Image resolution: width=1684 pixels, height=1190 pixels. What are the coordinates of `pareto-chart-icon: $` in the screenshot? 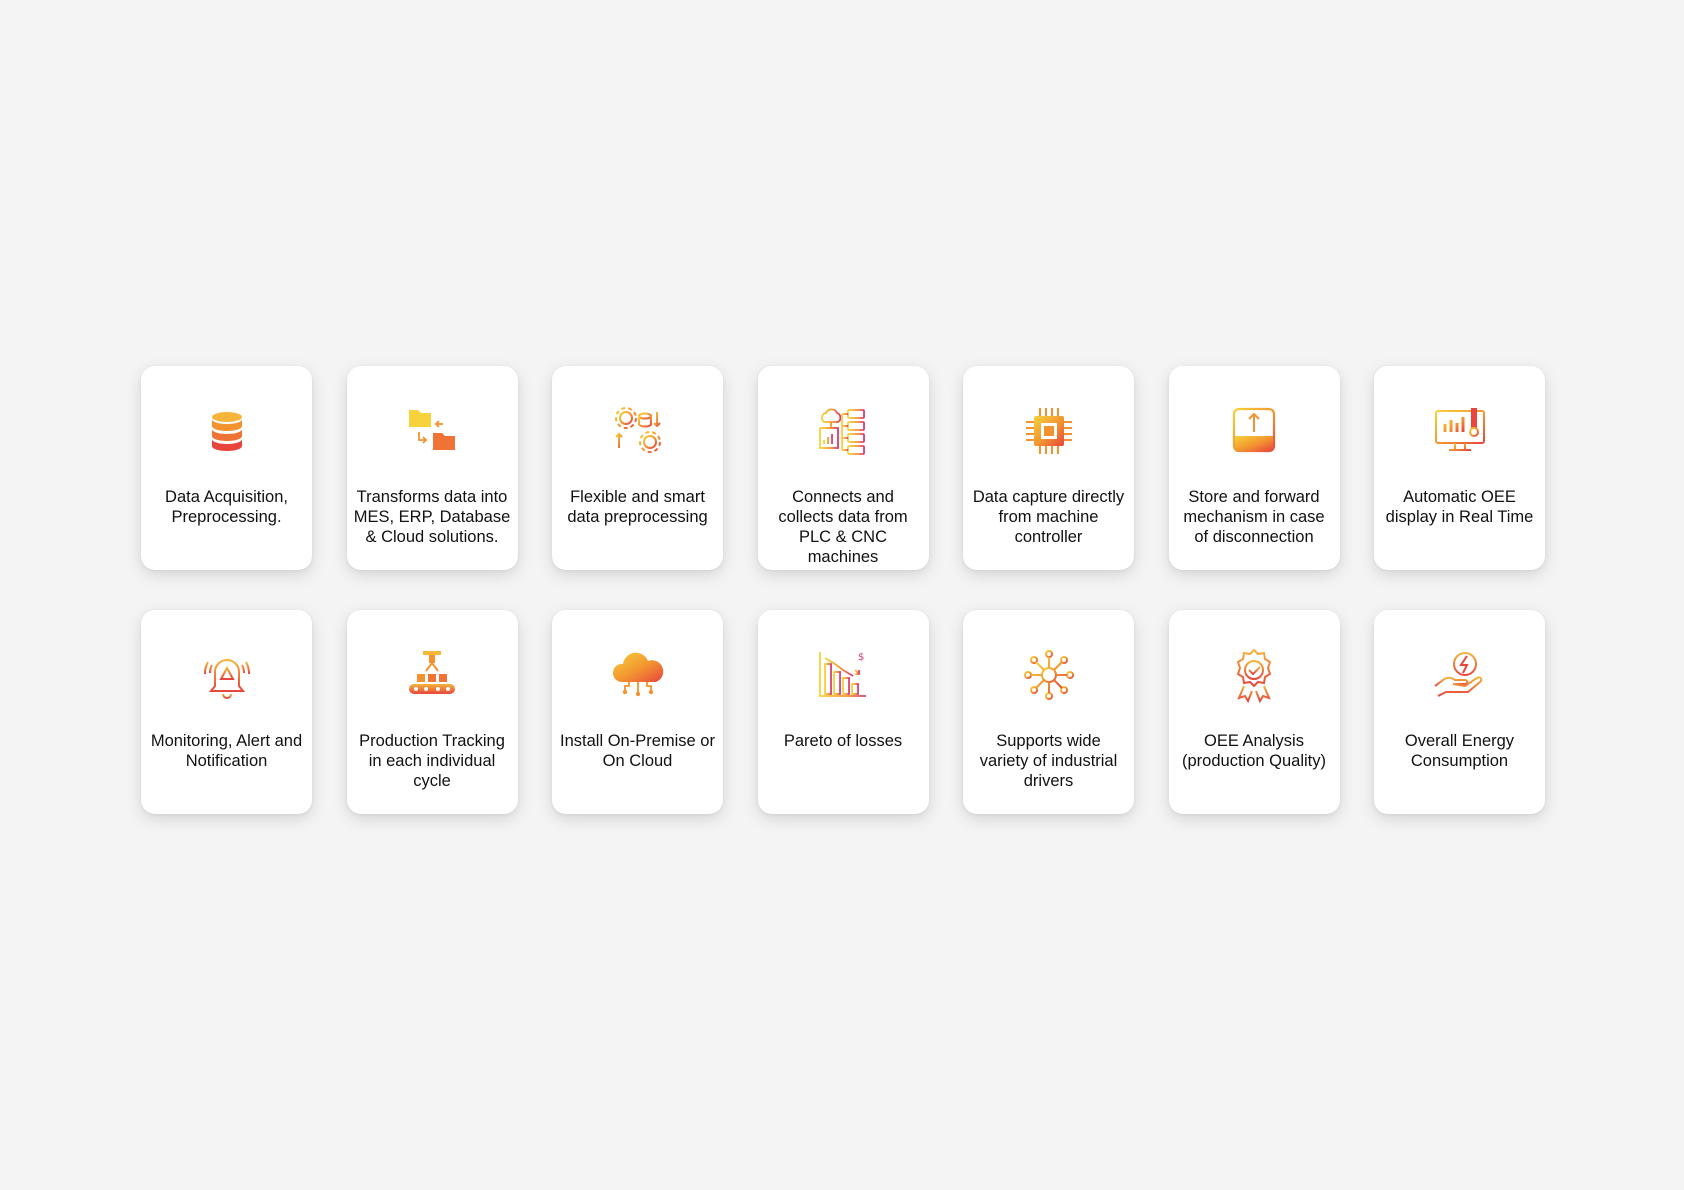 It's located at (843, 675).